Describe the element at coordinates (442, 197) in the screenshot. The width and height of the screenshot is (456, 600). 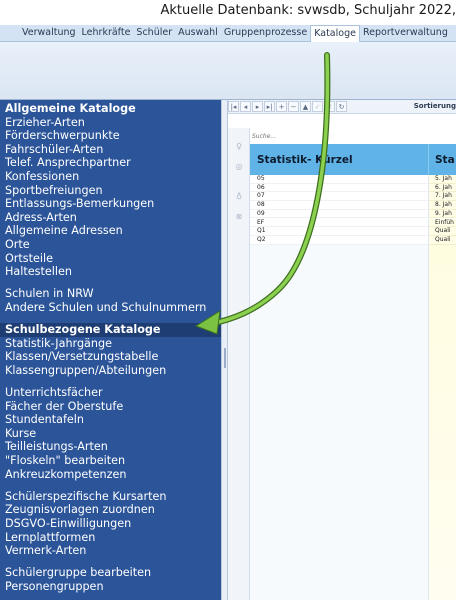
I see `cell-statistik: 7. Jah` at that location.